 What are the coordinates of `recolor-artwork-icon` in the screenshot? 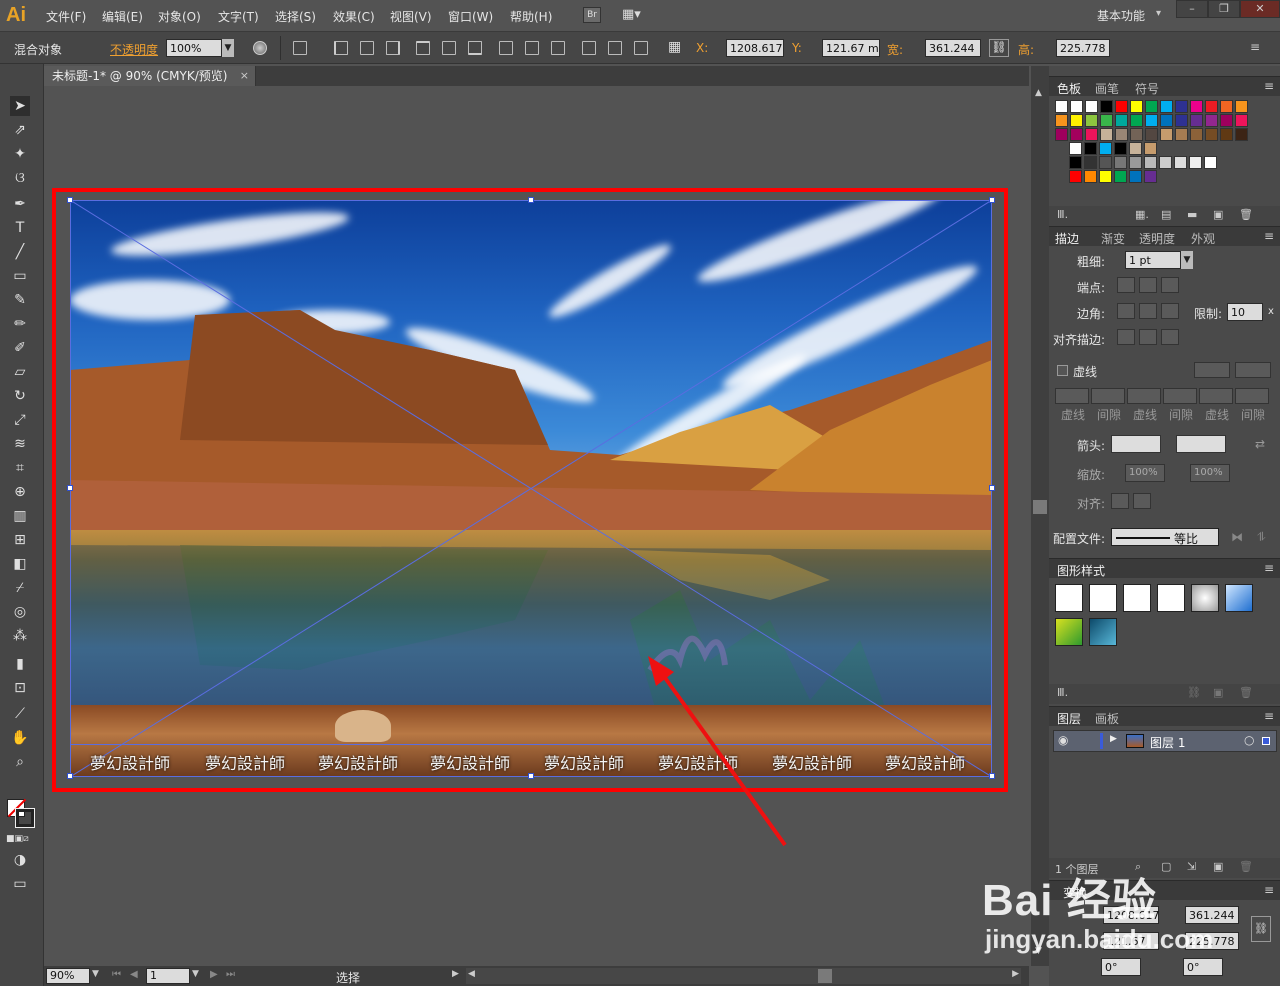 It's located at (260, 48).